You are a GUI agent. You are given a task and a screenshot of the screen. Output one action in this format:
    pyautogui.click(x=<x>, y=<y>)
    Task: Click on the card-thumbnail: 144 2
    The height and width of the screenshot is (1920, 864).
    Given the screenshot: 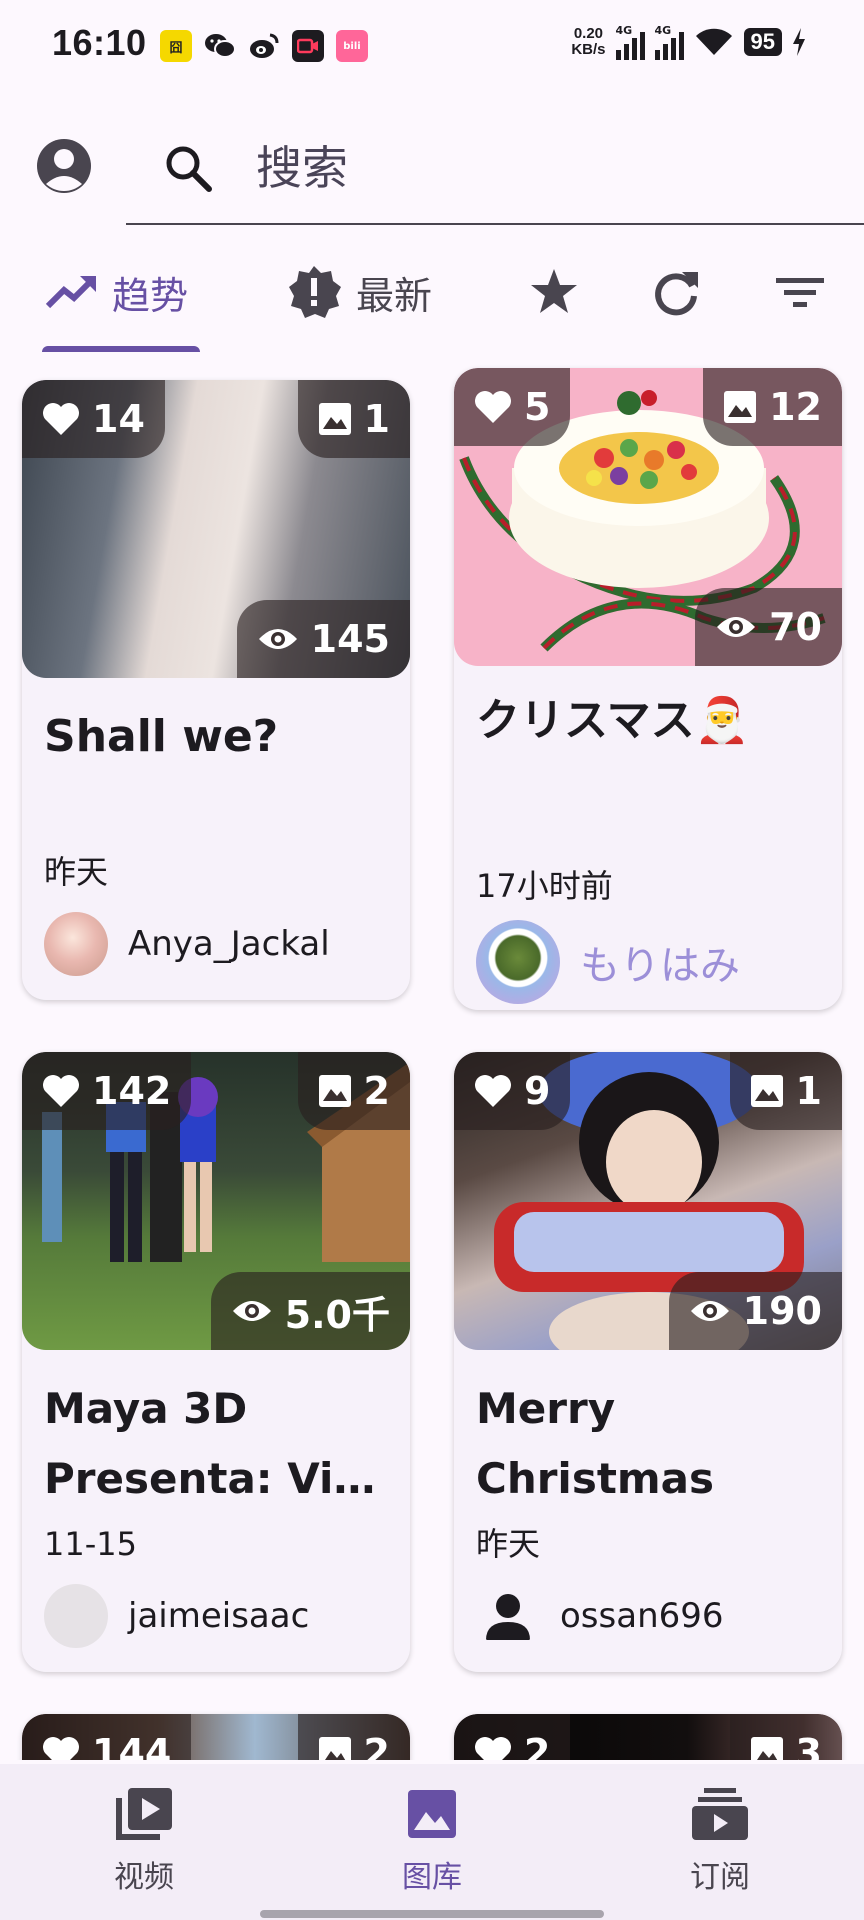 What is the action you would take?
    pyautogui.click(x=216, y=1737)
    